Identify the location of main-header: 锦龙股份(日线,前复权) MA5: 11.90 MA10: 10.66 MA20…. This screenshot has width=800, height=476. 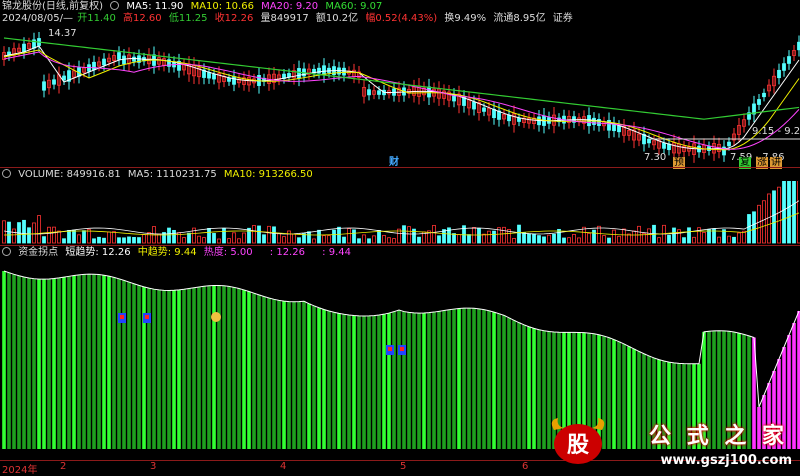
(194, 7).